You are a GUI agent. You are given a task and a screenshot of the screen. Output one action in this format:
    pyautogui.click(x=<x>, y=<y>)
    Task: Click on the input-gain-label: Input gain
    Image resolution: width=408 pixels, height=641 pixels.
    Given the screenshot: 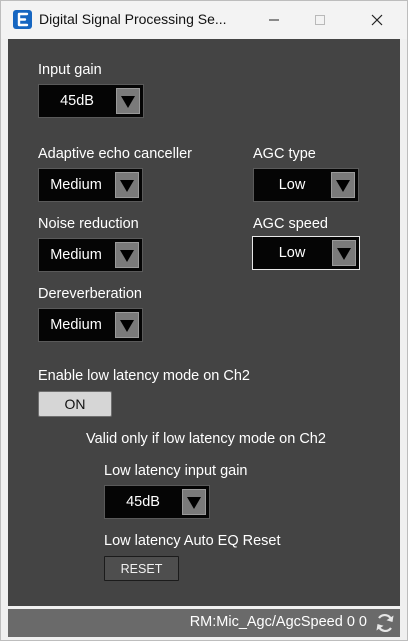 What is the action you would take?
    pyautogui.click(x=70, y=70)
    